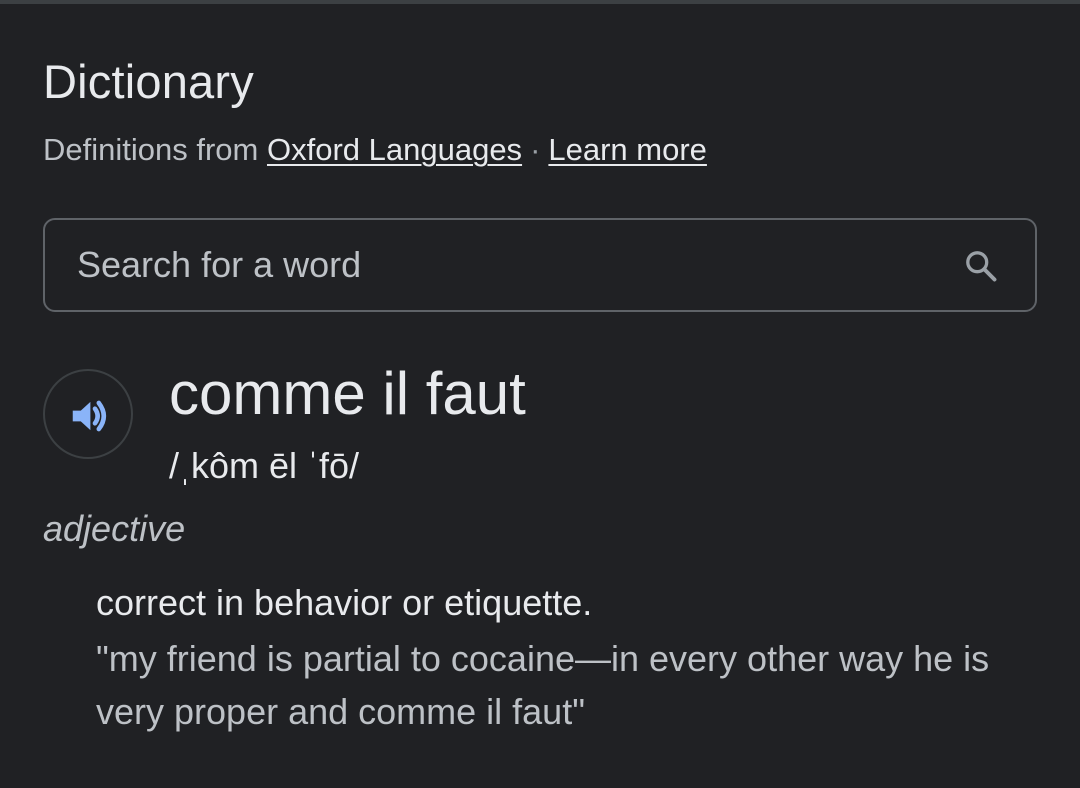  Describe the element at coordinates (627, 149) in the screenshot. I see `learn-more-link: Learn more` at that location.